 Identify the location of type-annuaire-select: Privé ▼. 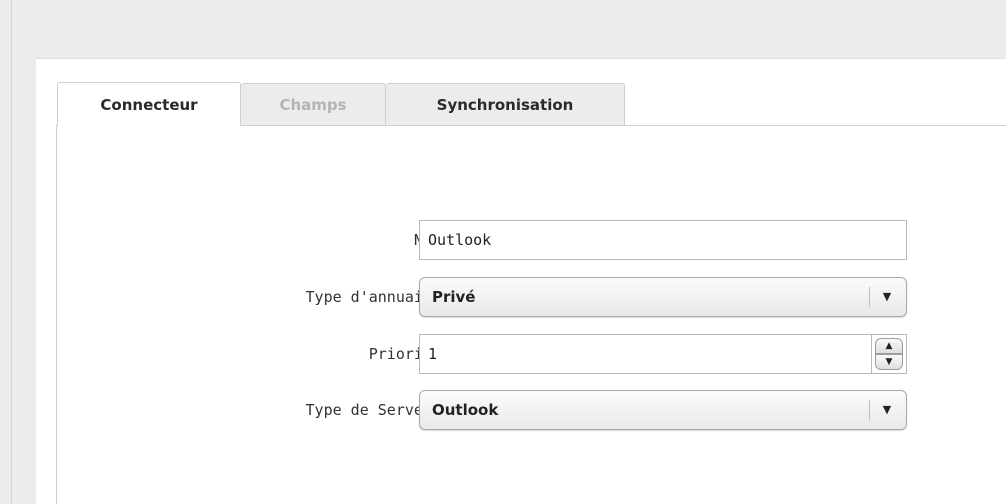
(663, 297).